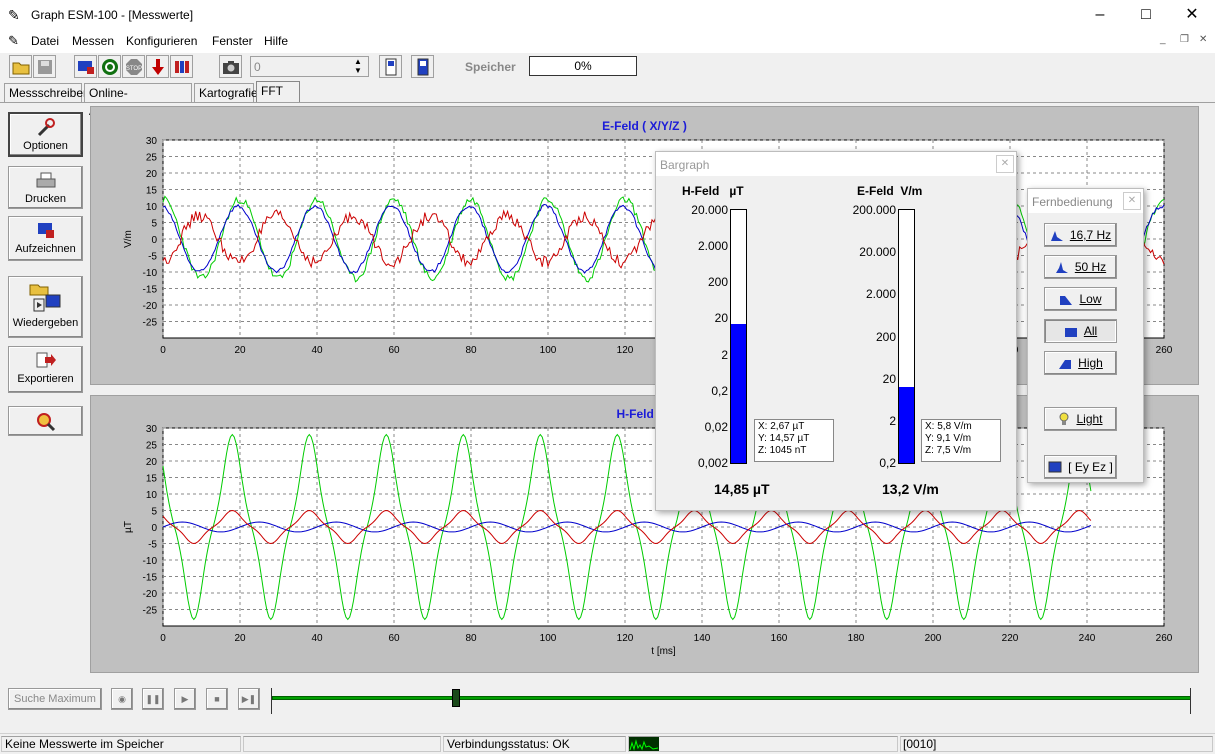  Describe the element at coordinates (763, 744) in the screenshot. I see `status-activity` at that location.